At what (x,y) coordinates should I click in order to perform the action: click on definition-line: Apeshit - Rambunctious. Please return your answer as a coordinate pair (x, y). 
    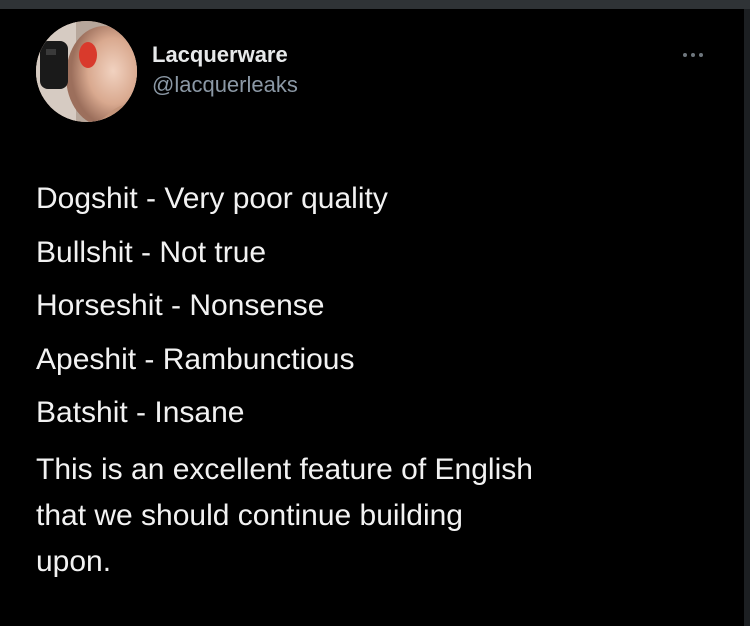
    Looking at the image, I should click on (195, 359).